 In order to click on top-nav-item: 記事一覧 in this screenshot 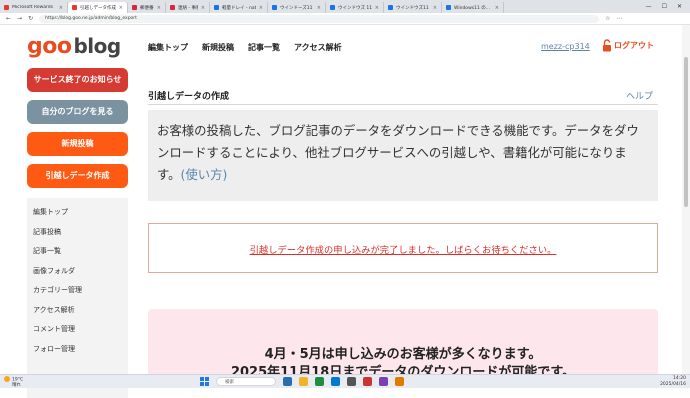, I will do `click(264, 47)`.